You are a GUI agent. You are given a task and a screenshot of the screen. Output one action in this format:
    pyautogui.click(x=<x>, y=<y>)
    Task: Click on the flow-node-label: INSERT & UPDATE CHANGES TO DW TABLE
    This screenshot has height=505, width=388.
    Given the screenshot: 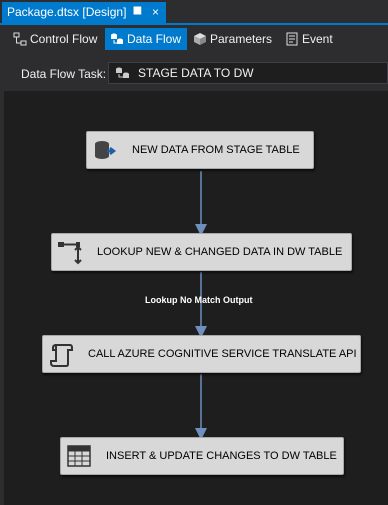 What is the action you would take?
    pyautogui.click(x=221, y=456)
    